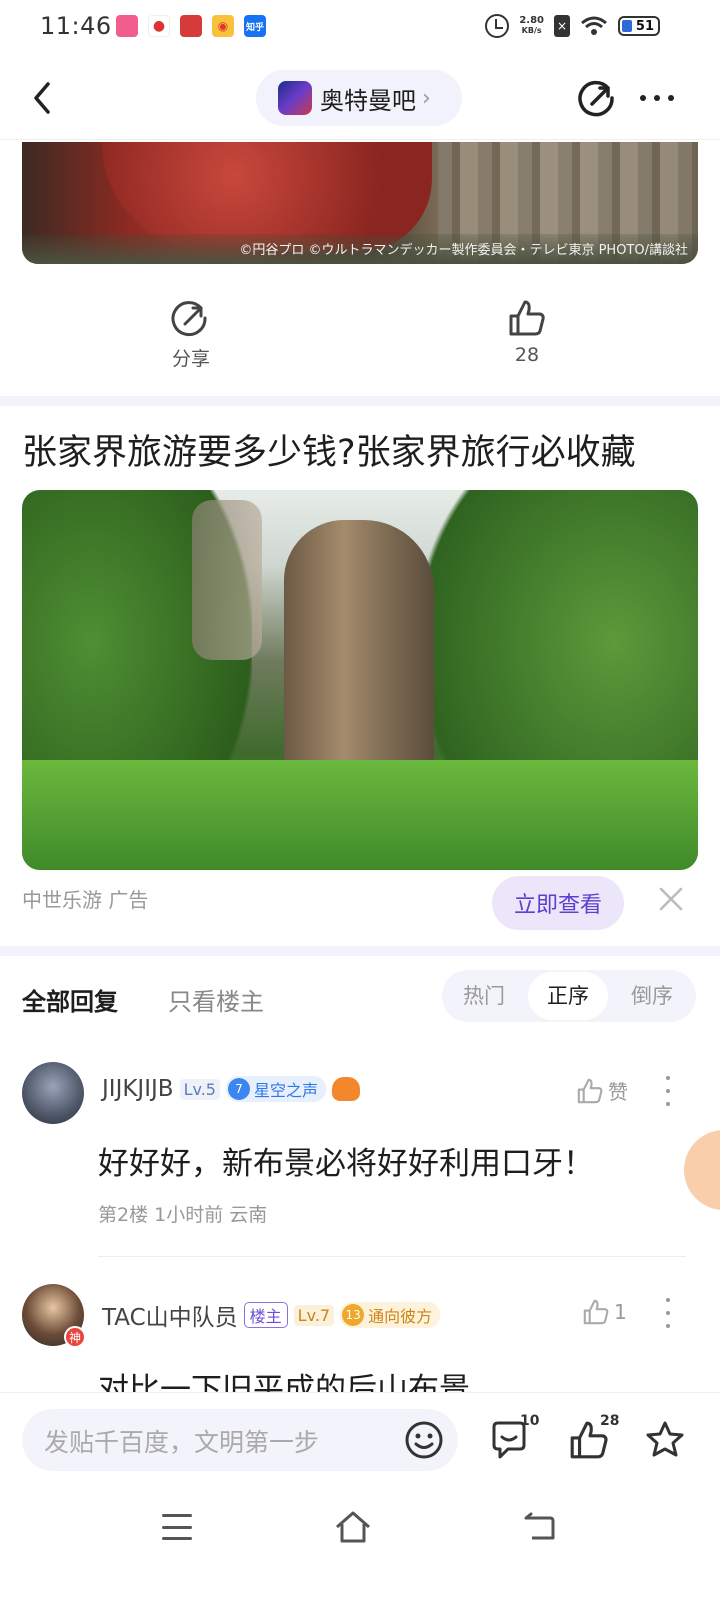 The image size is (720, 1600). What do you see at coordinates (463, 250) in the screenshot?
I see `image-copyright: ©円谷プロ ©ウルトラマンデッカー製作委員会・テレビ東京 PHOTO/講談社` at bounding box center [463, 250].